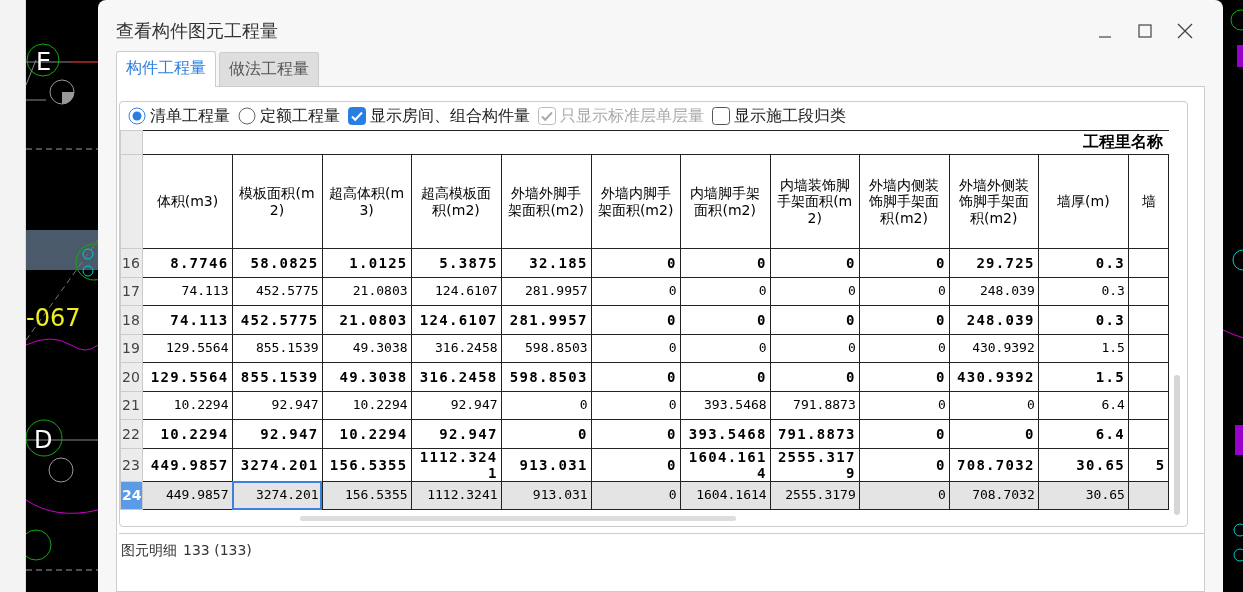 This screenshot has height=592, width=1243. What do you see at coordinates (131, 376) in the screenshot?
I see `row-number: 20` at bounding box center [131, 376].